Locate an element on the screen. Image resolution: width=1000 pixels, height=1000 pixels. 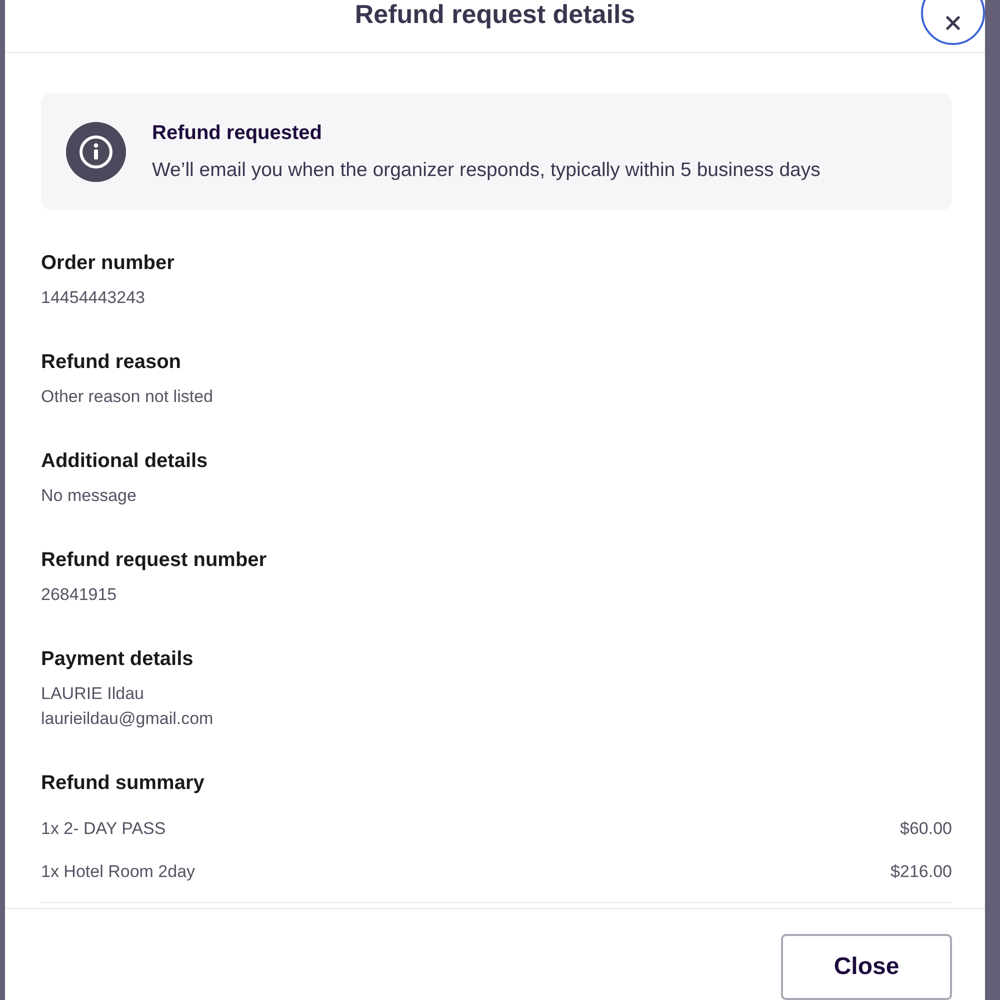
section-value: 26841915 is located at coordinates (79, 595).